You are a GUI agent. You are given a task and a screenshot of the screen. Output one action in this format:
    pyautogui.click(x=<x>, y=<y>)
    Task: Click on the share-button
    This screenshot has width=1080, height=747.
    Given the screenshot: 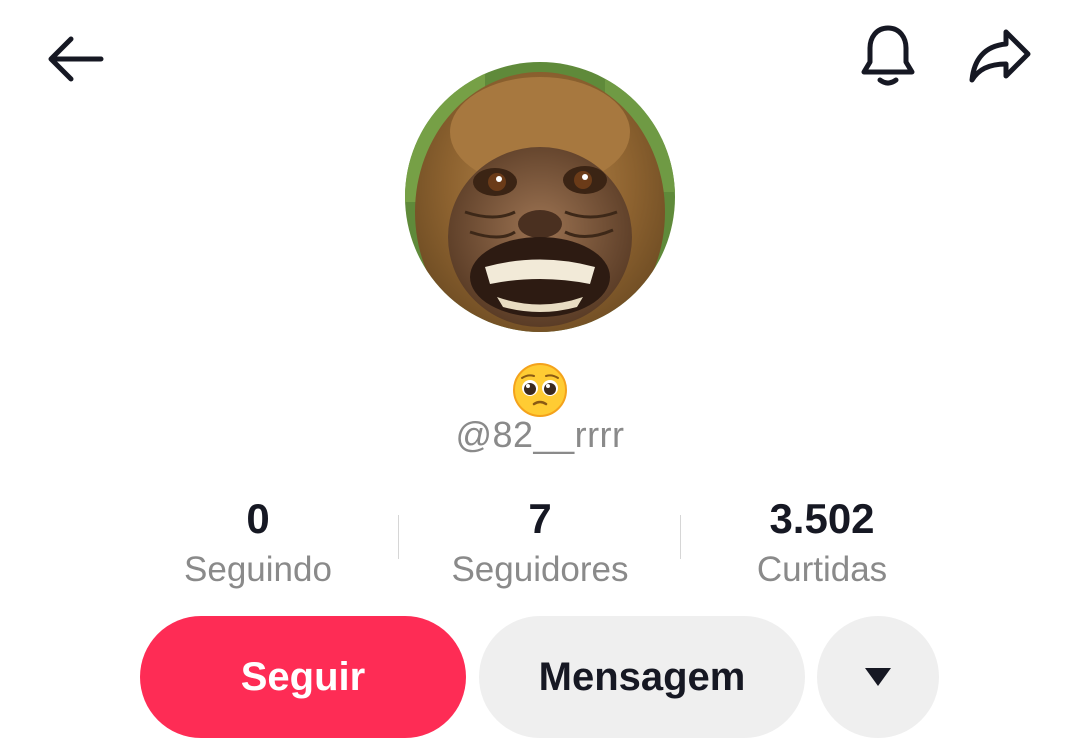 What is the action you would take?
    pyautogui.click(x=1000, y=56)
    